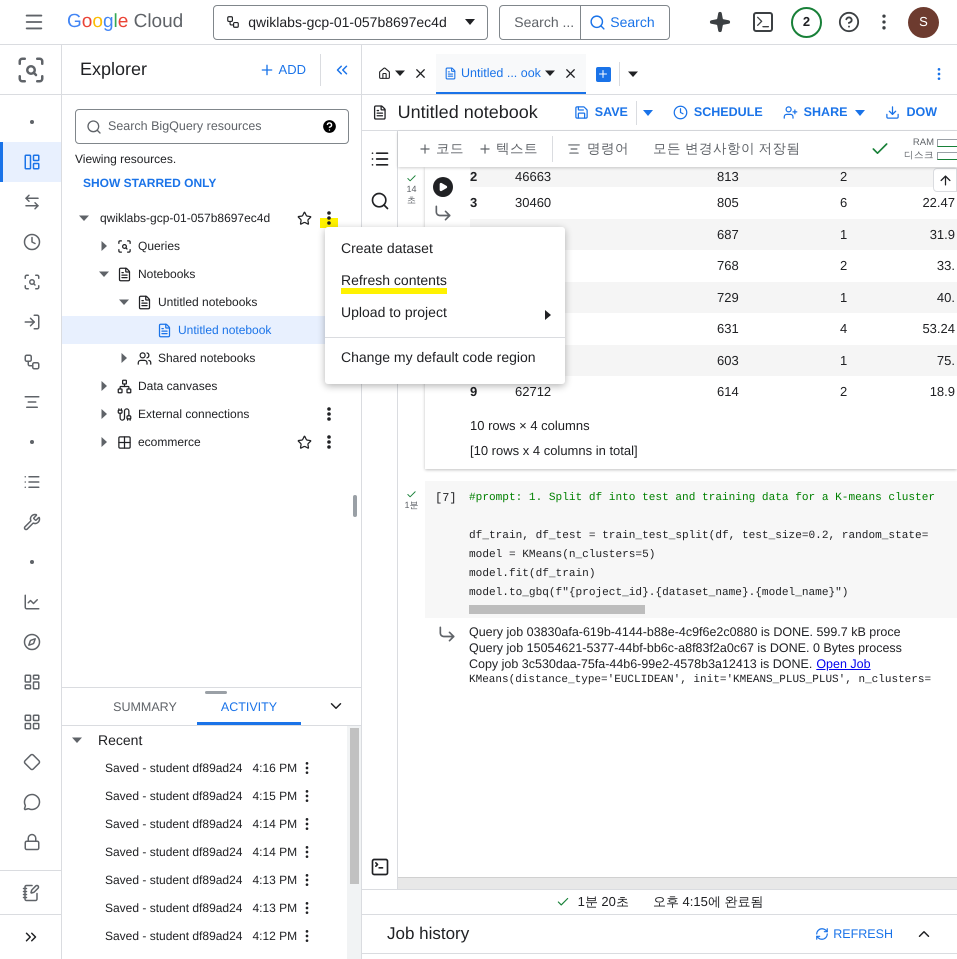  What do you see at coordinates (208, 302) in the screenshot?
I see `tree-label: Untitled notebooks` at bounding box center [208, 302].